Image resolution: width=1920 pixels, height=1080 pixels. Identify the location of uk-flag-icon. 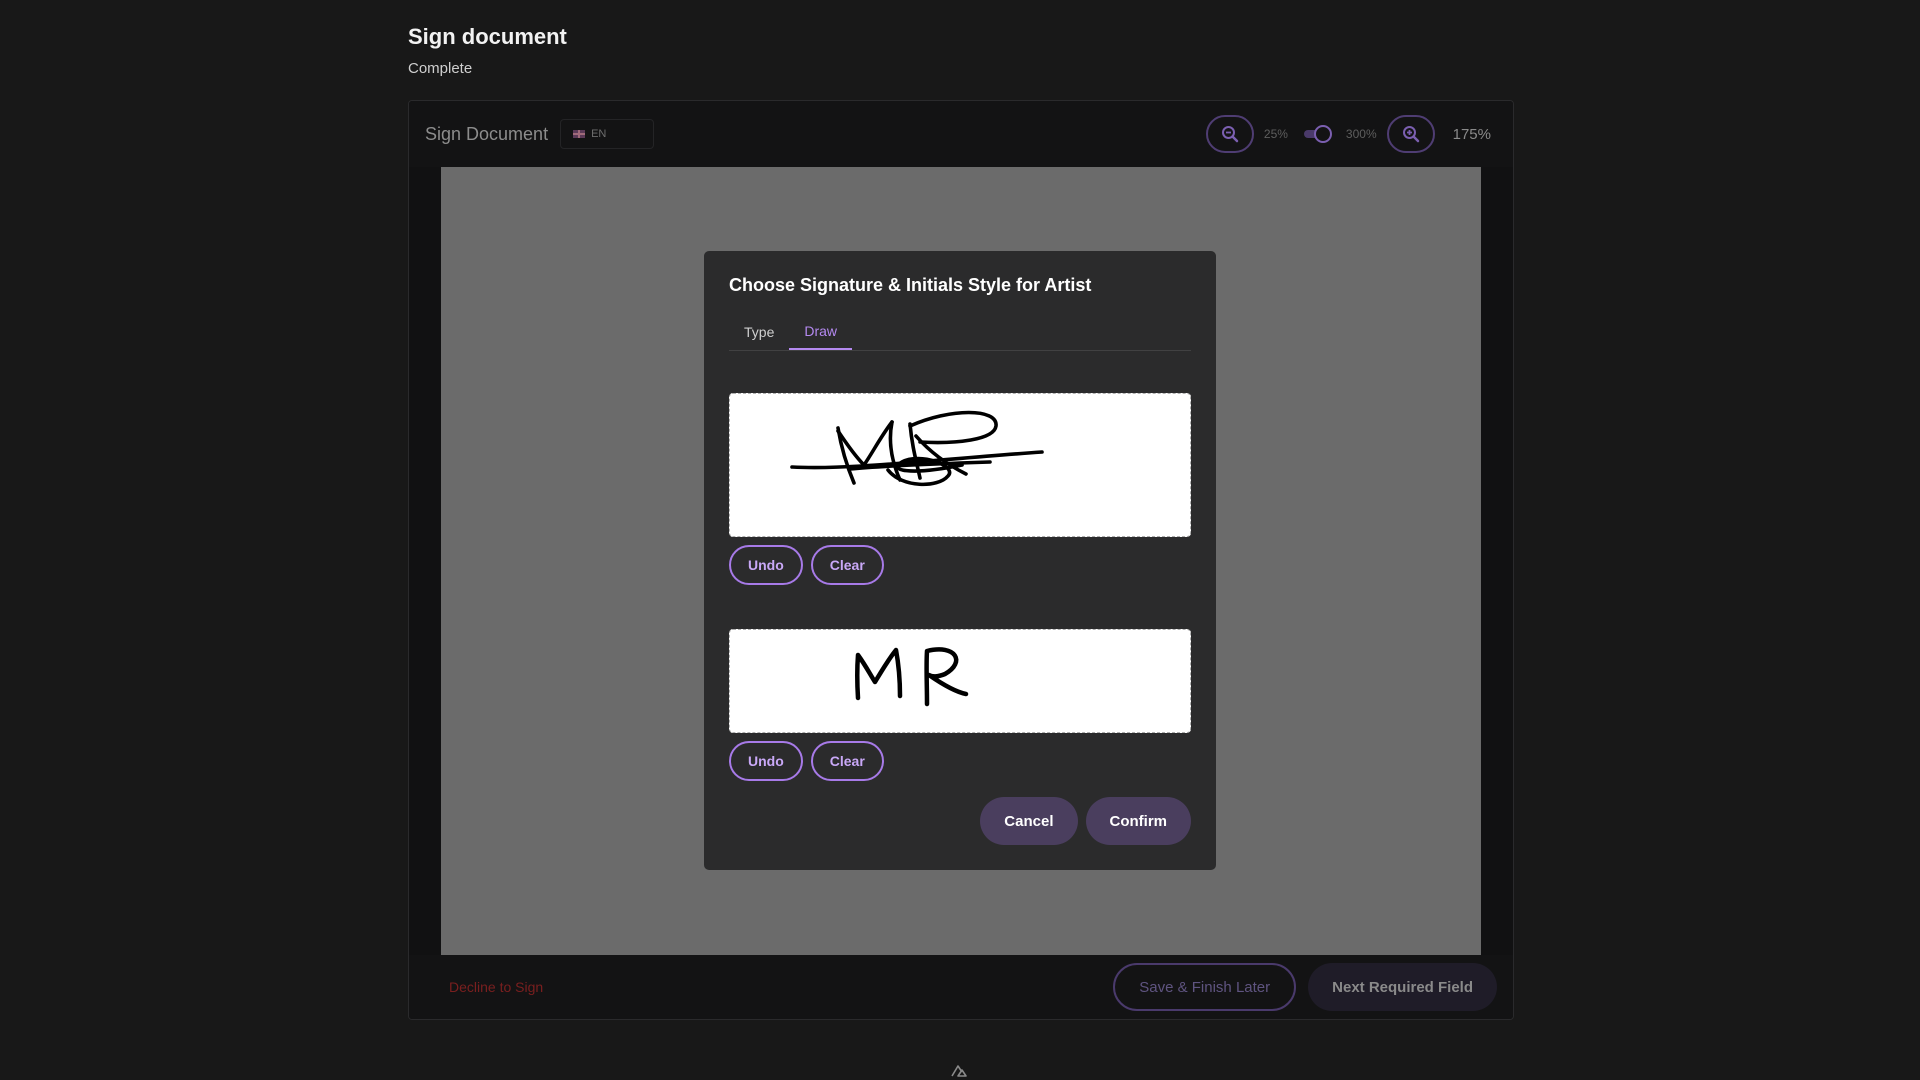
(579, 134).